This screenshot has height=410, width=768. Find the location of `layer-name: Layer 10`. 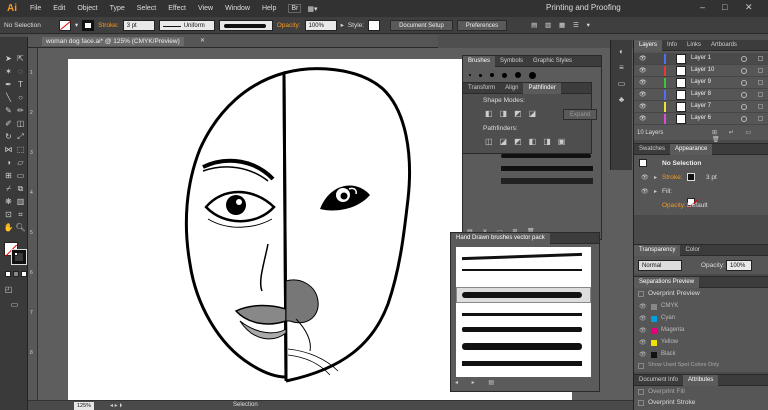

layer-name: Layer 10 is located at coordinates (702, 70).